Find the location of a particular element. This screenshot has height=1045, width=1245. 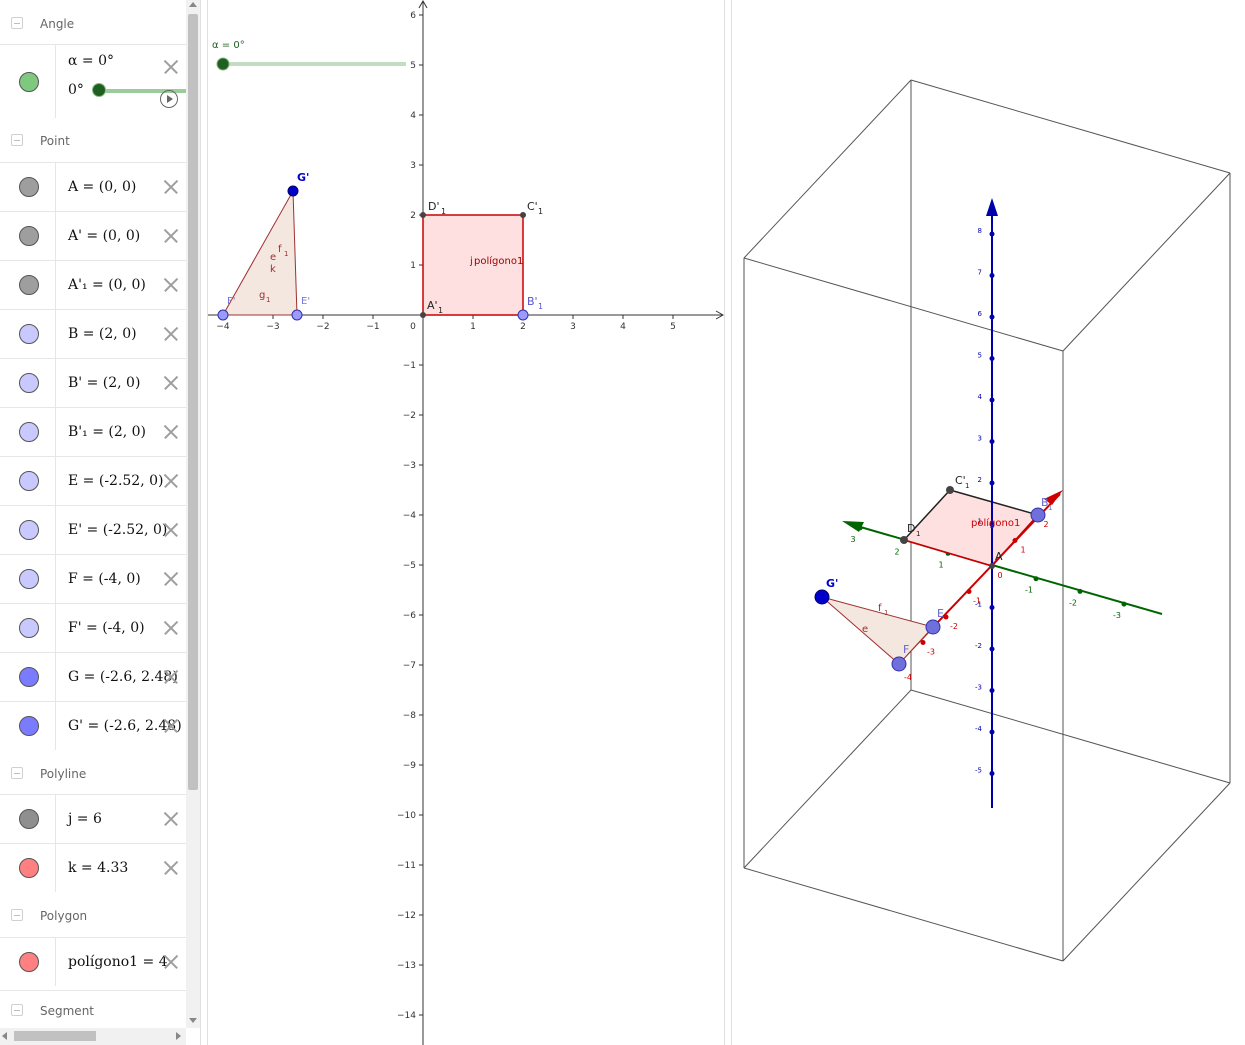

point-item: F' = (-4, 0) is located at coordinates (93, 627).